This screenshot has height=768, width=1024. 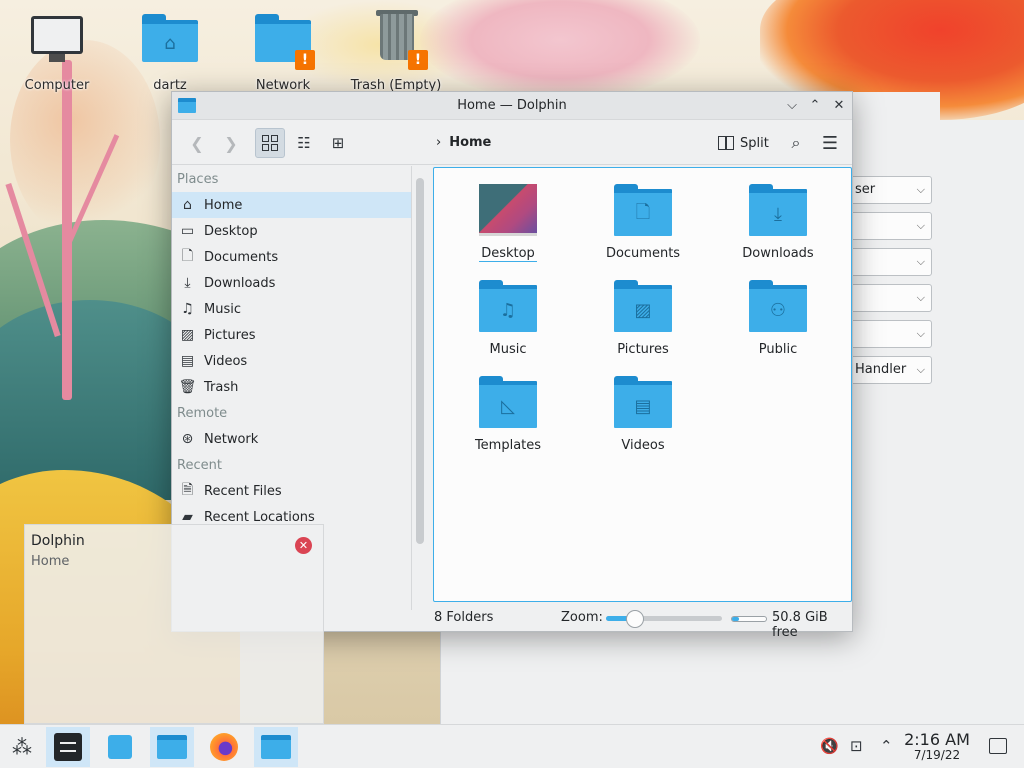 I want to click on close-button: ✕, so click(x=839, y=106).